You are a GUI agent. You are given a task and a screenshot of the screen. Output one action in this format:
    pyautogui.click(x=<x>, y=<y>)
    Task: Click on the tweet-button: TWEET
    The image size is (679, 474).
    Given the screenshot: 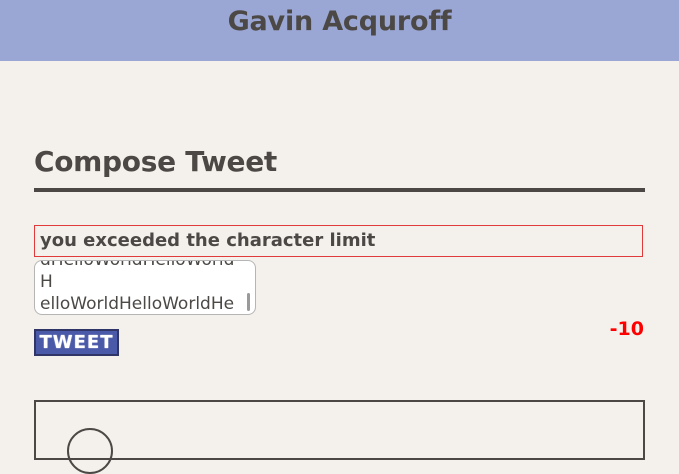 What is the action you would take?
    pyautogui.click(x=76, y=342)
    